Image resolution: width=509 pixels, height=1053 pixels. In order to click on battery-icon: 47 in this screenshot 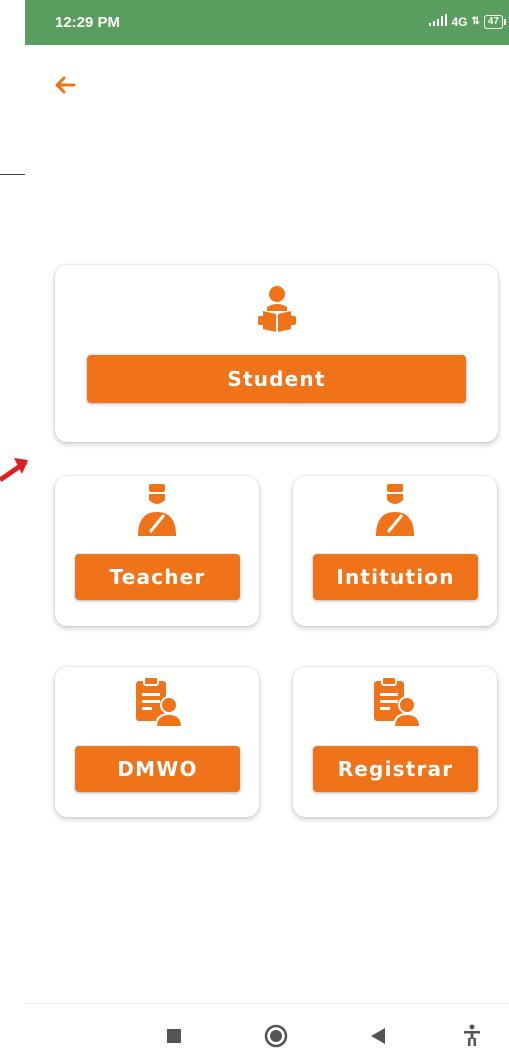, I will do `click(495, 21)`.